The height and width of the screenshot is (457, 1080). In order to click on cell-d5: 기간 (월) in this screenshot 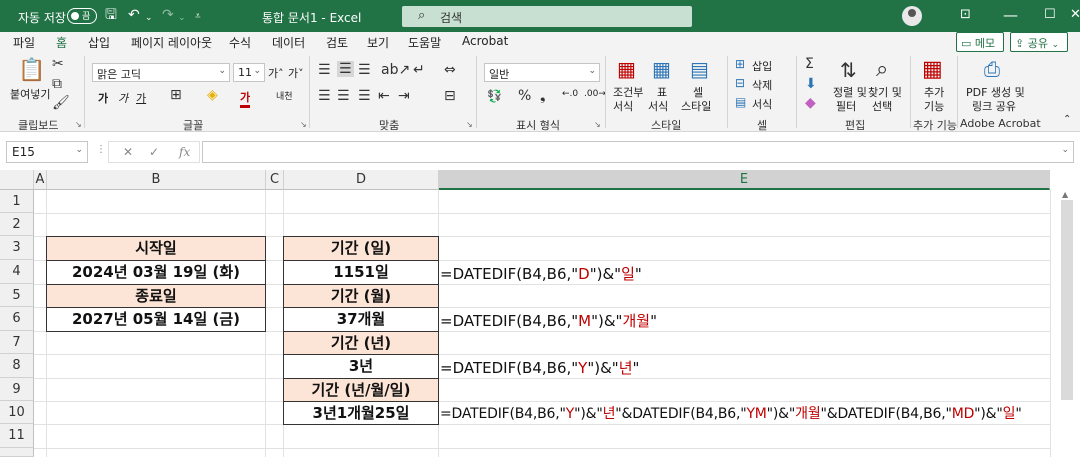, I will do `click(361, 296)`.